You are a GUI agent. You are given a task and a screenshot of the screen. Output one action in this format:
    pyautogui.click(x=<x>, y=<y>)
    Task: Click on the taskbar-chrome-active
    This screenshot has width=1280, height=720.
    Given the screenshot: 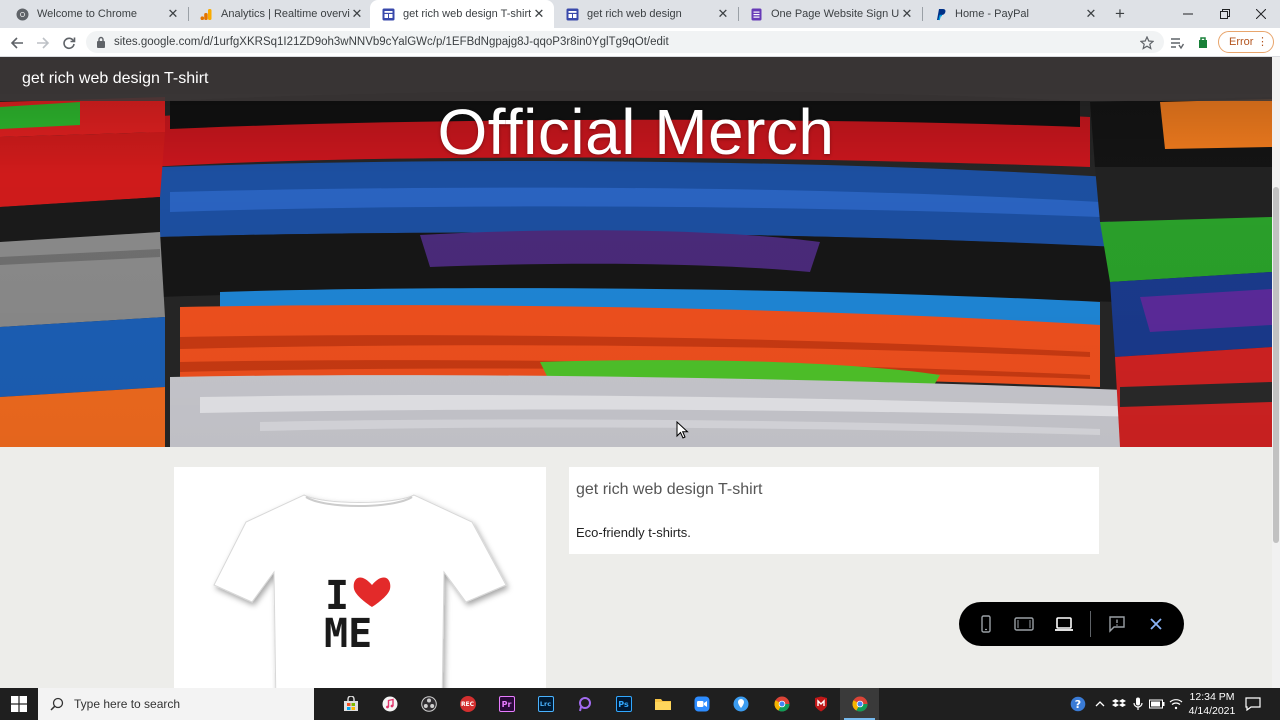 What is the action you would take?
    pyautogui.click(x=859, y=704)
    